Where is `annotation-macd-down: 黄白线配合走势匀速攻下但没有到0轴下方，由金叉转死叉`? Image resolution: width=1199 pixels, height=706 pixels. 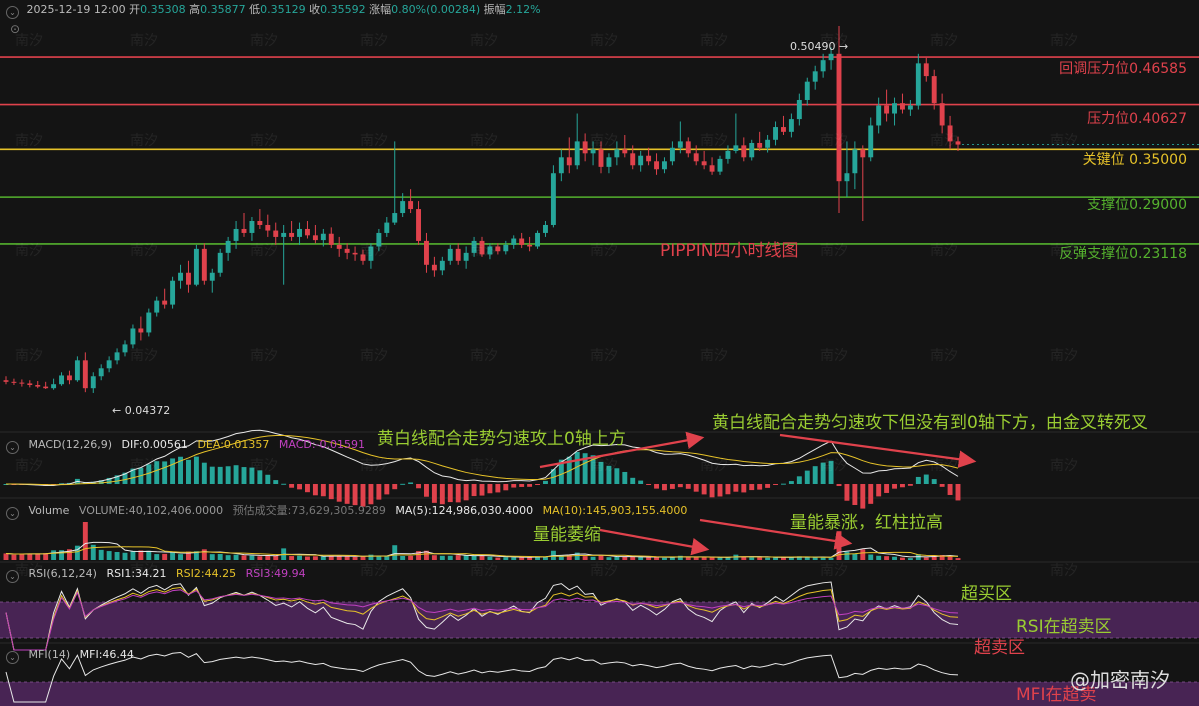
annotation-macd-down: 黄白线配合走势匀速攻下但没有到0轴下方，由金叉转死叉 is located at coordinates (930, 423).